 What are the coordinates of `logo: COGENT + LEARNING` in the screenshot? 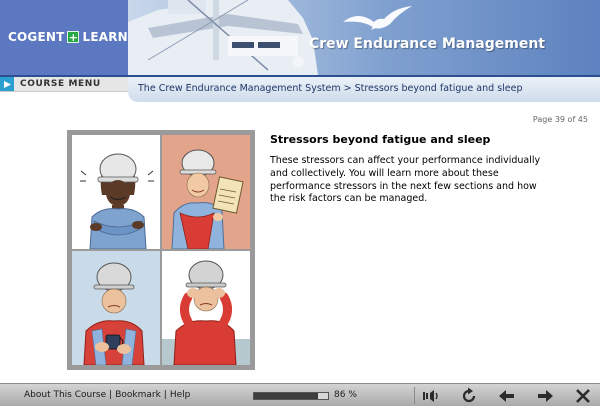 It's located at (76, 37).